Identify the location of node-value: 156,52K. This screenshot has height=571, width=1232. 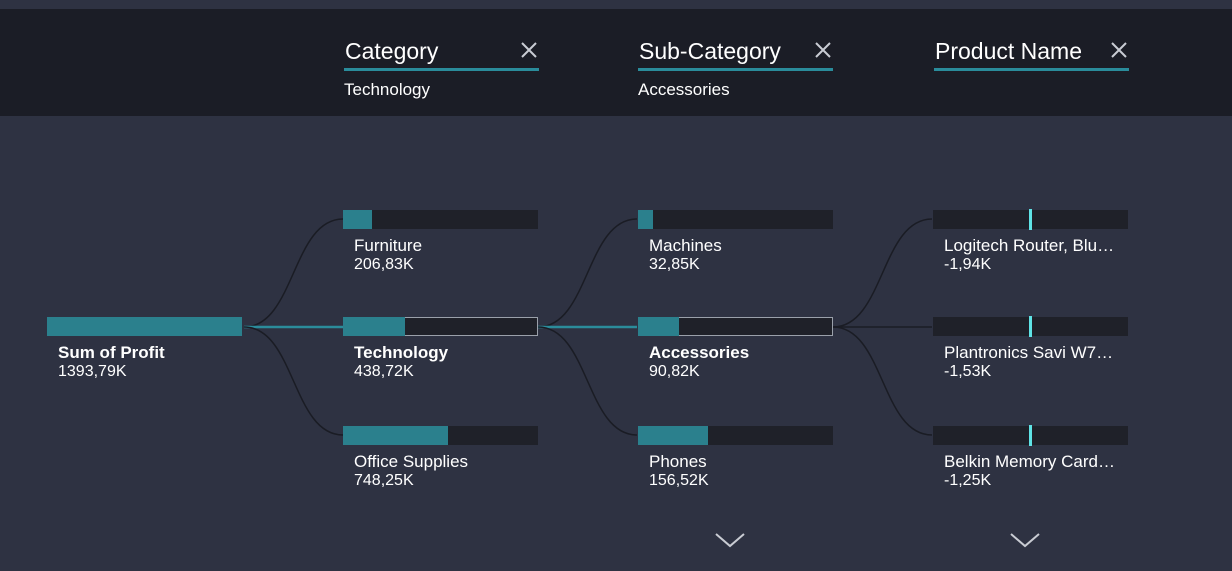
(679, 480).